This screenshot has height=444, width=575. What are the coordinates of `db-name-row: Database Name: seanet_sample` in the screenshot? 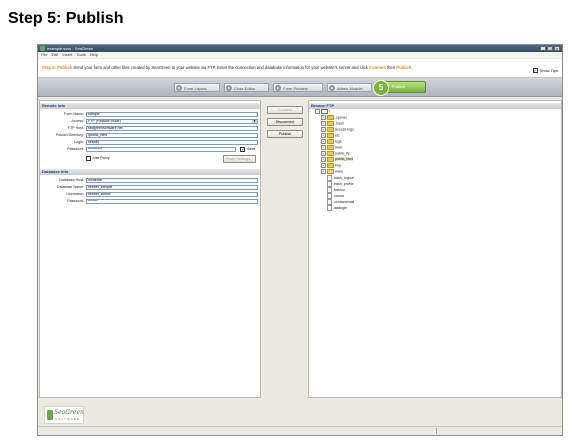 It's located at (150, 188).